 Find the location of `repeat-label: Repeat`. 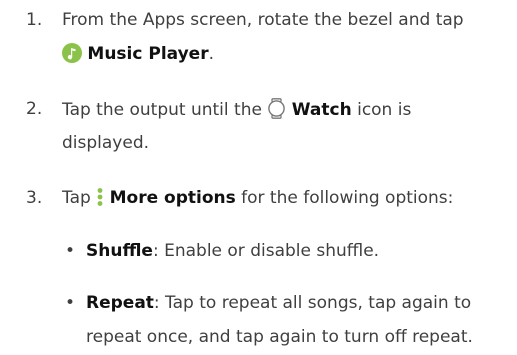

repeat-label: Repeat is located at coordinates (120, 303).